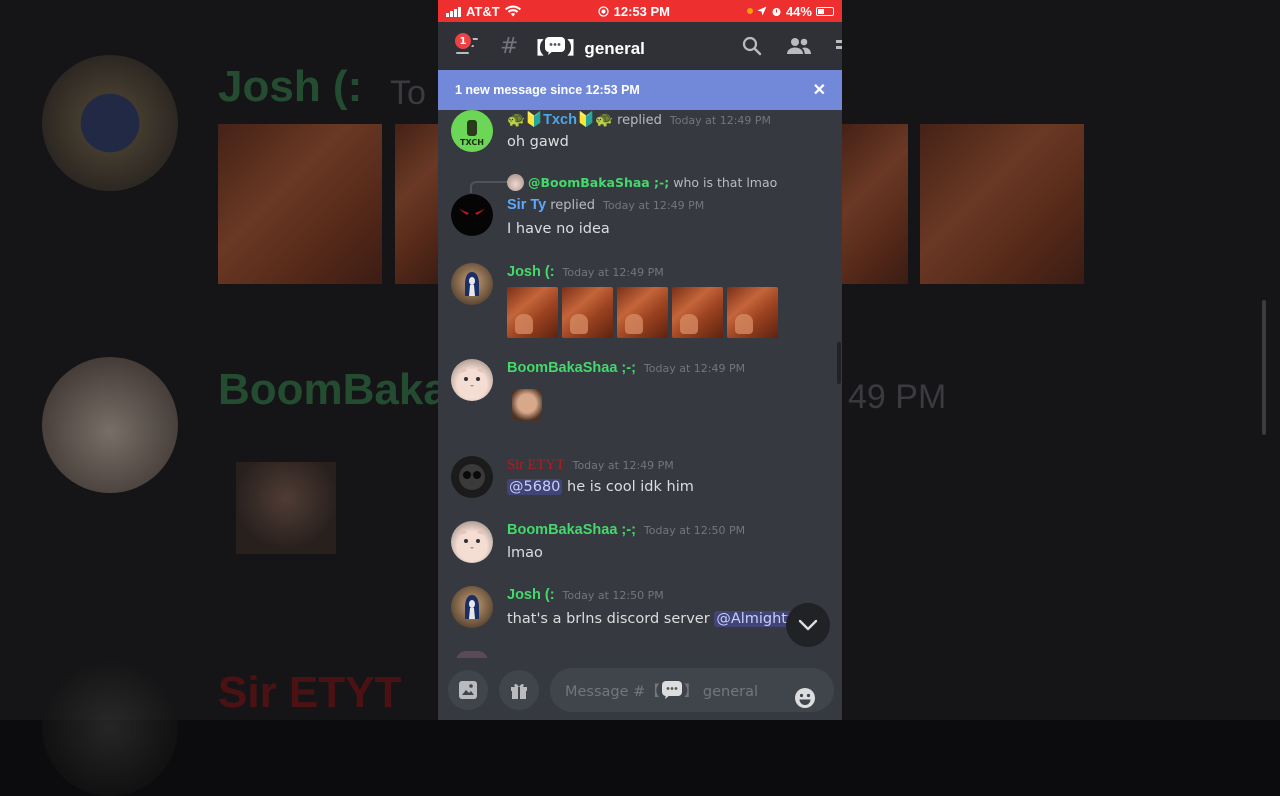  I want to click on reply-reference: @BoomBakaShaa ;-; who is that lmao, so click(642, 182).